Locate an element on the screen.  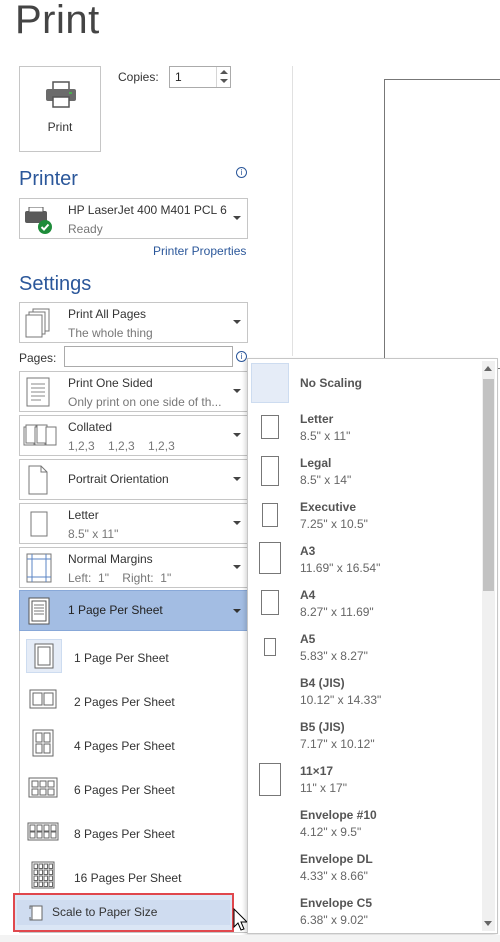
scaling-option-dim: 4.12" x 9.5" is located at coordinates (331, 832).